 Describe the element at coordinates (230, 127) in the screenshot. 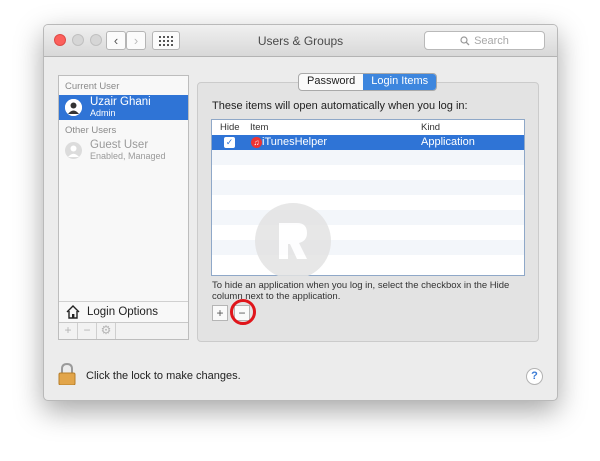

I see `column-hide: Hide` at that location.